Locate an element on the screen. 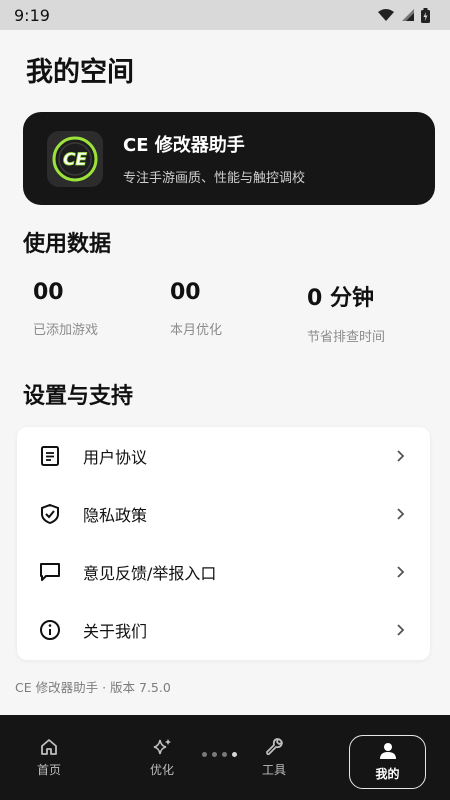 The width and height of the screenshot is (450, 800). app-logo: CE is located at coordinates (75, 158).